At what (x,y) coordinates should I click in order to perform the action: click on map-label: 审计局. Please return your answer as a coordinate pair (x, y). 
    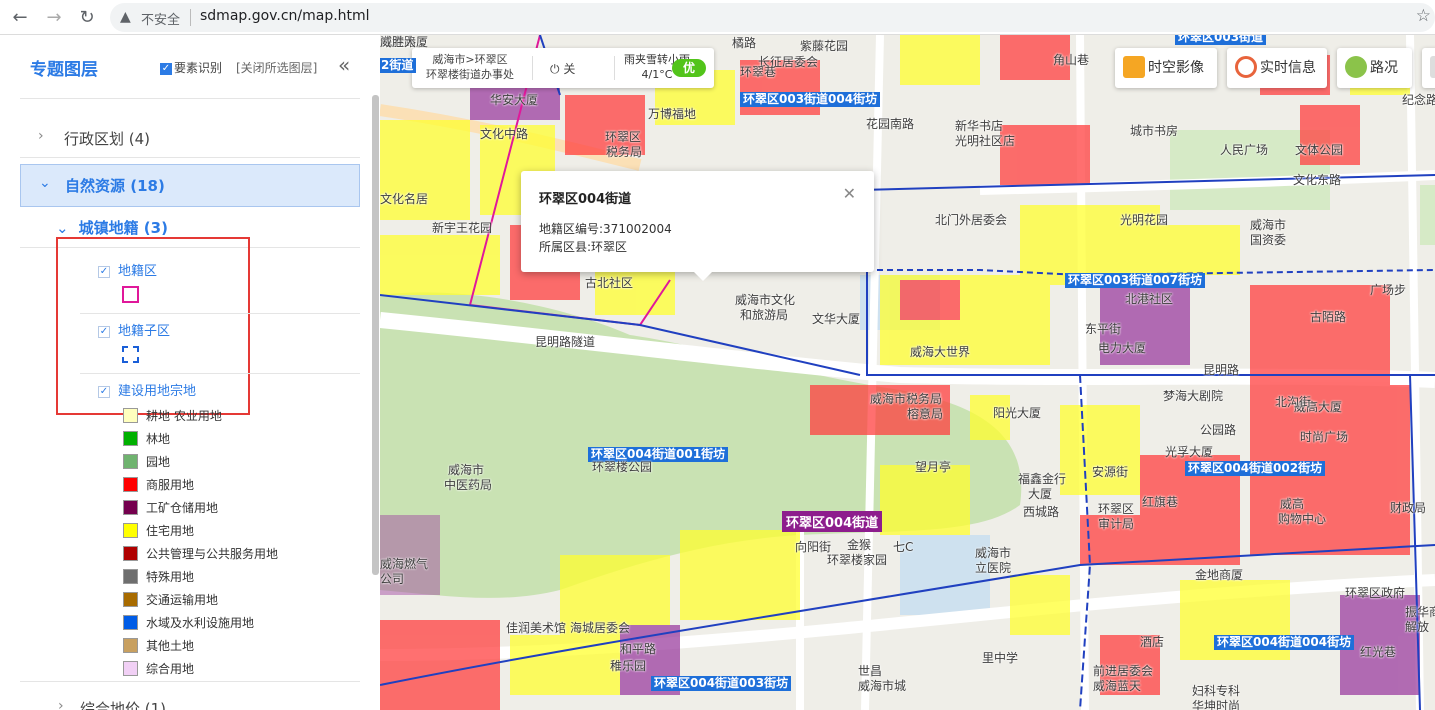
    Looking at the image, I should click on (1116, 524).